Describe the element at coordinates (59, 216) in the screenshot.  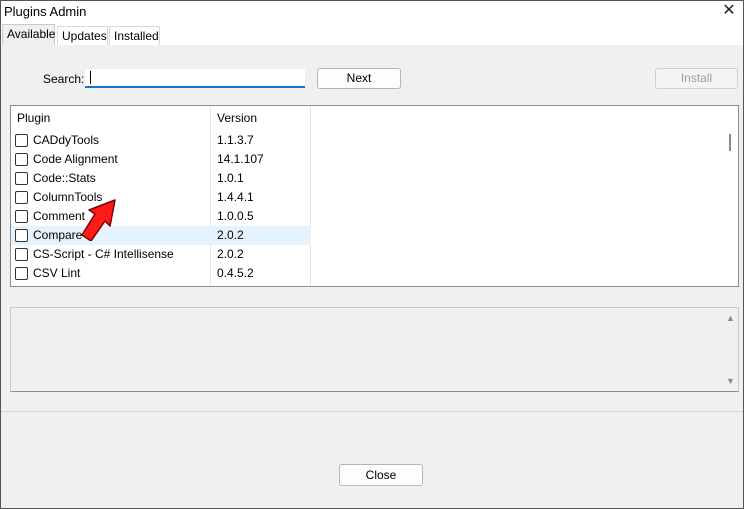
I see `plugin-name: Comment` at that location.